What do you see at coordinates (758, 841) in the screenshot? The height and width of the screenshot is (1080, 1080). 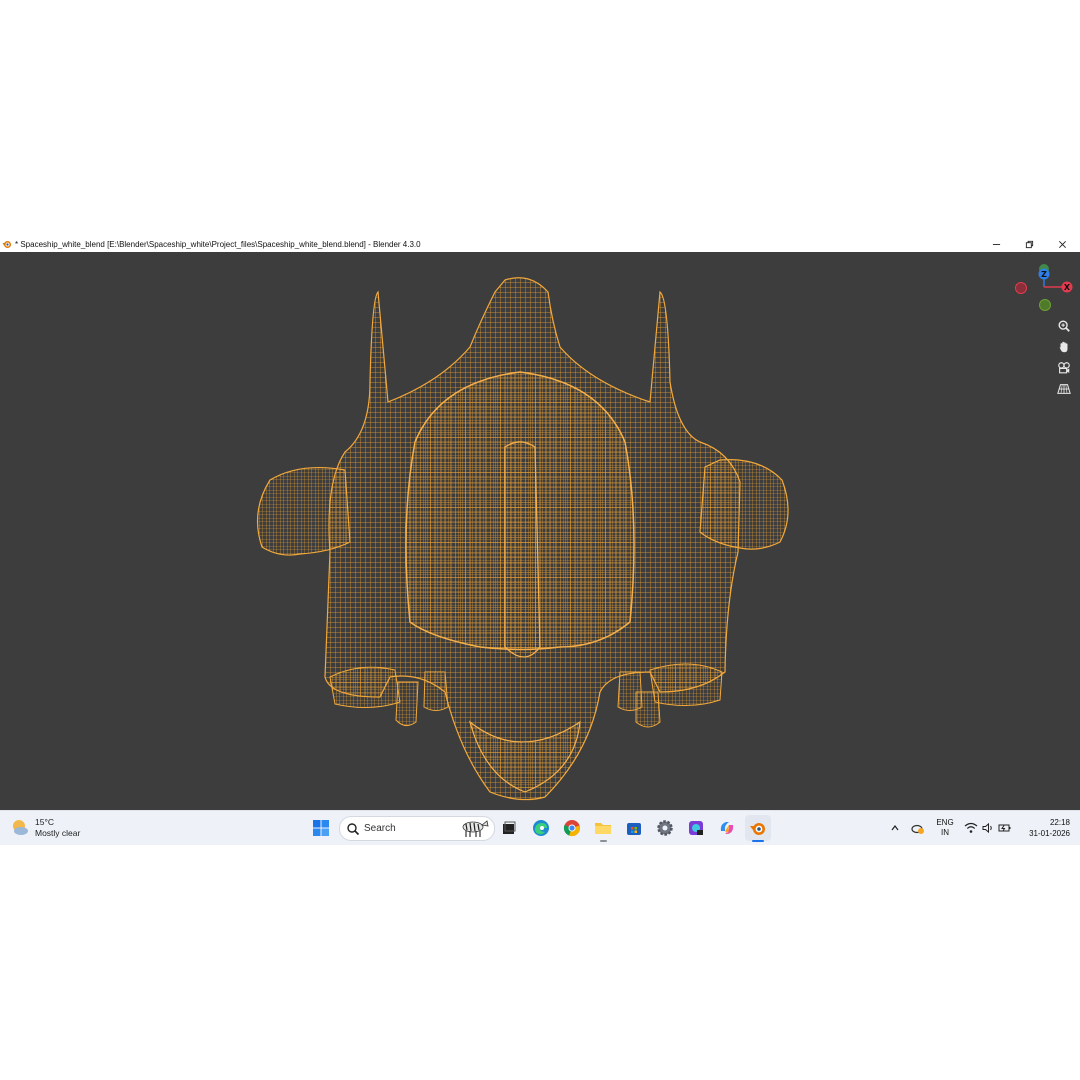 I see `blender-active-indicator` at bounding box center [758, 841].